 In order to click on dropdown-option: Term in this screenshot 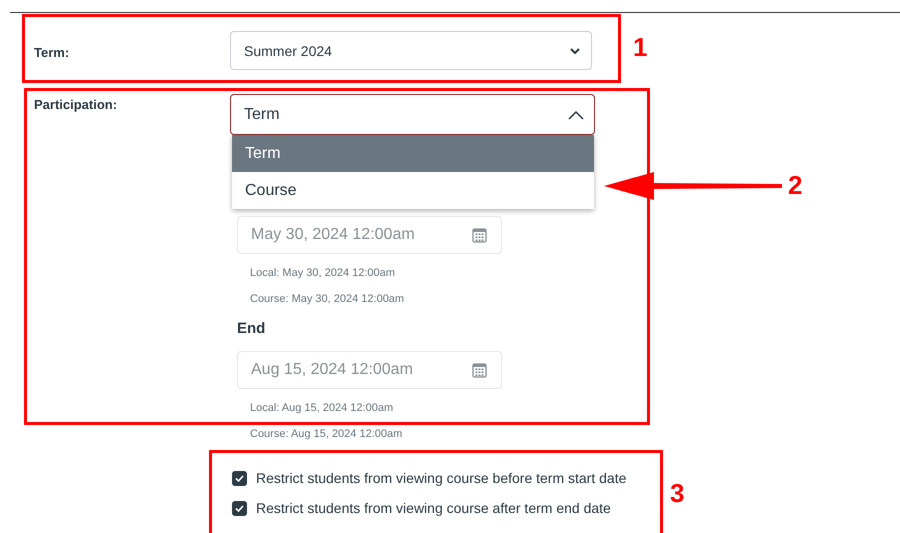, I will do `click(413, 153)`.